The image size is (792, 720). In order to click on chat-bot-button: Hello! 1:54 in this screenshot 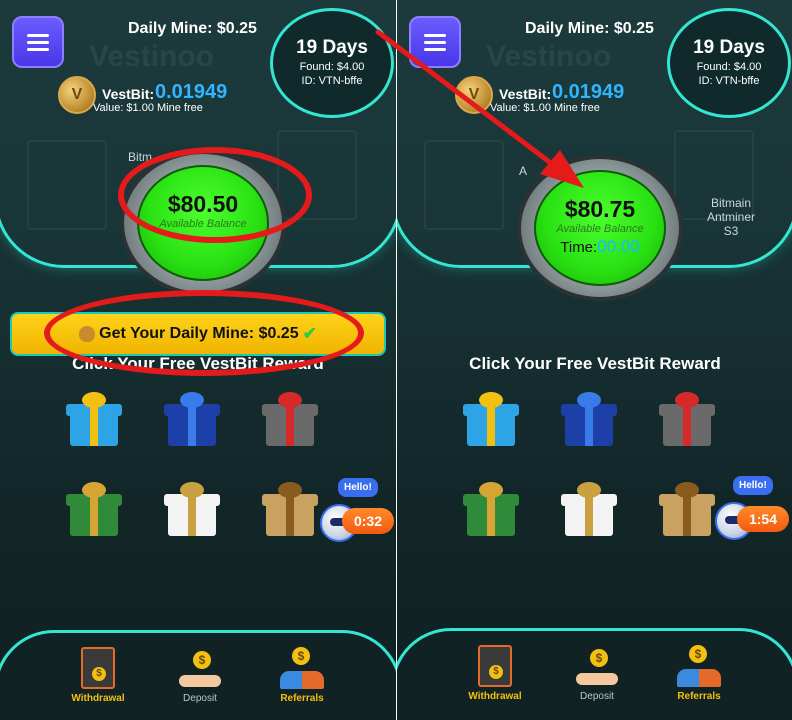, I will do `click(753, 511)`.